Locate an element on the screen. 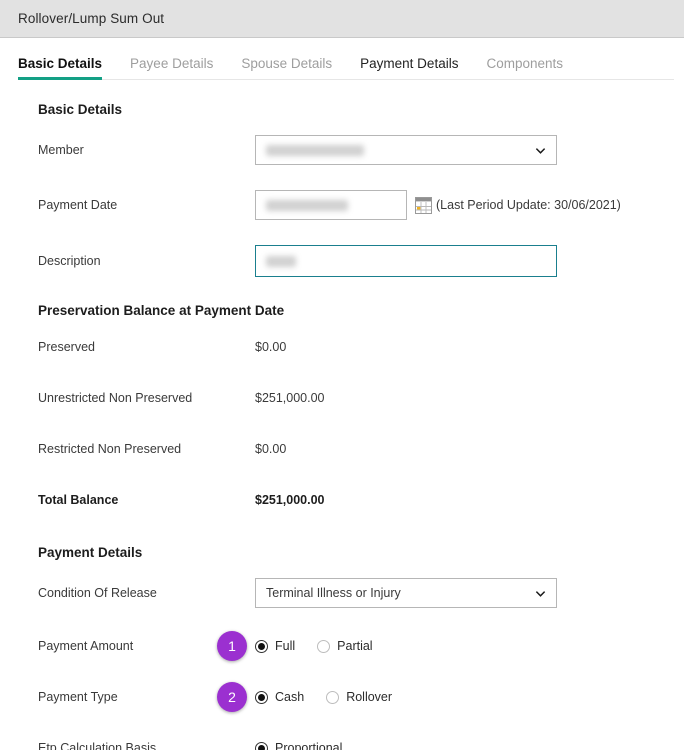 This screenshot has height=750, width=684. field-row-payment-amount: Payment Amount 1 Full Partial is located at coordinates (342, 646).